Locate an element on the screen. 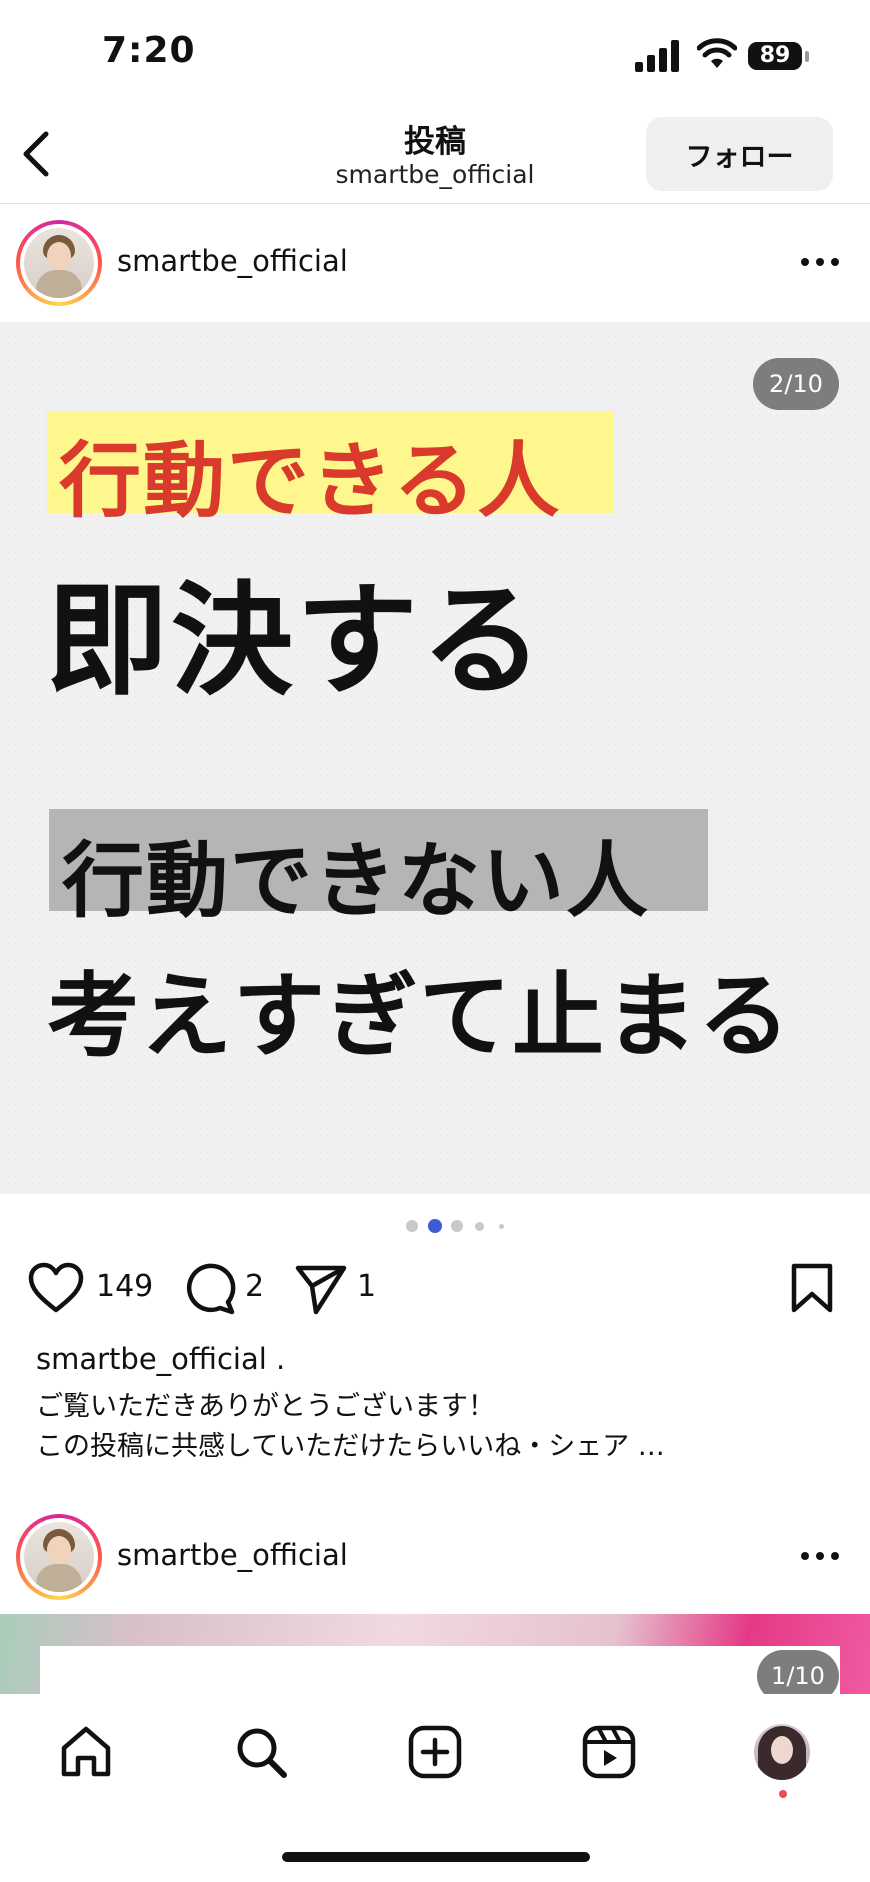  carousel-dot-active is located at coordinates (435, 1226).